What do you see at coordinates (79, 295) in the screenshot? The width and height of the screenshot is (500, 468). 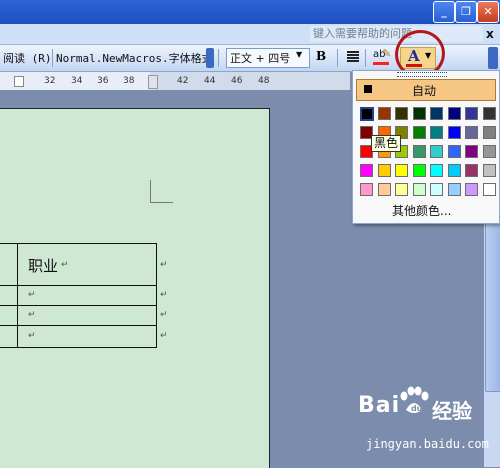 I see `table` at bounding box center [79, 295].